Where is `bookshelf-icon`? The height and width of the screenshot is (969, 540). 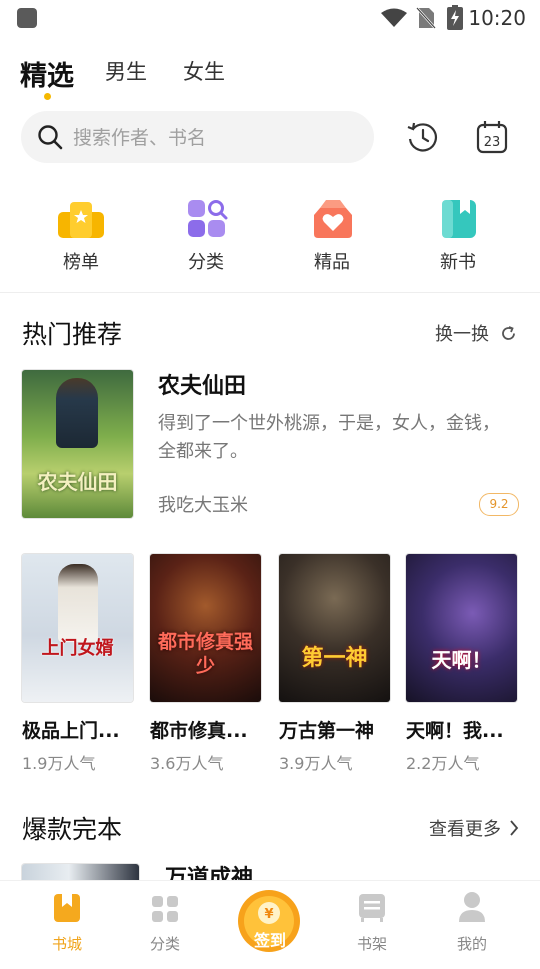
bookshelf-icon is located at coordinates (372, 908).